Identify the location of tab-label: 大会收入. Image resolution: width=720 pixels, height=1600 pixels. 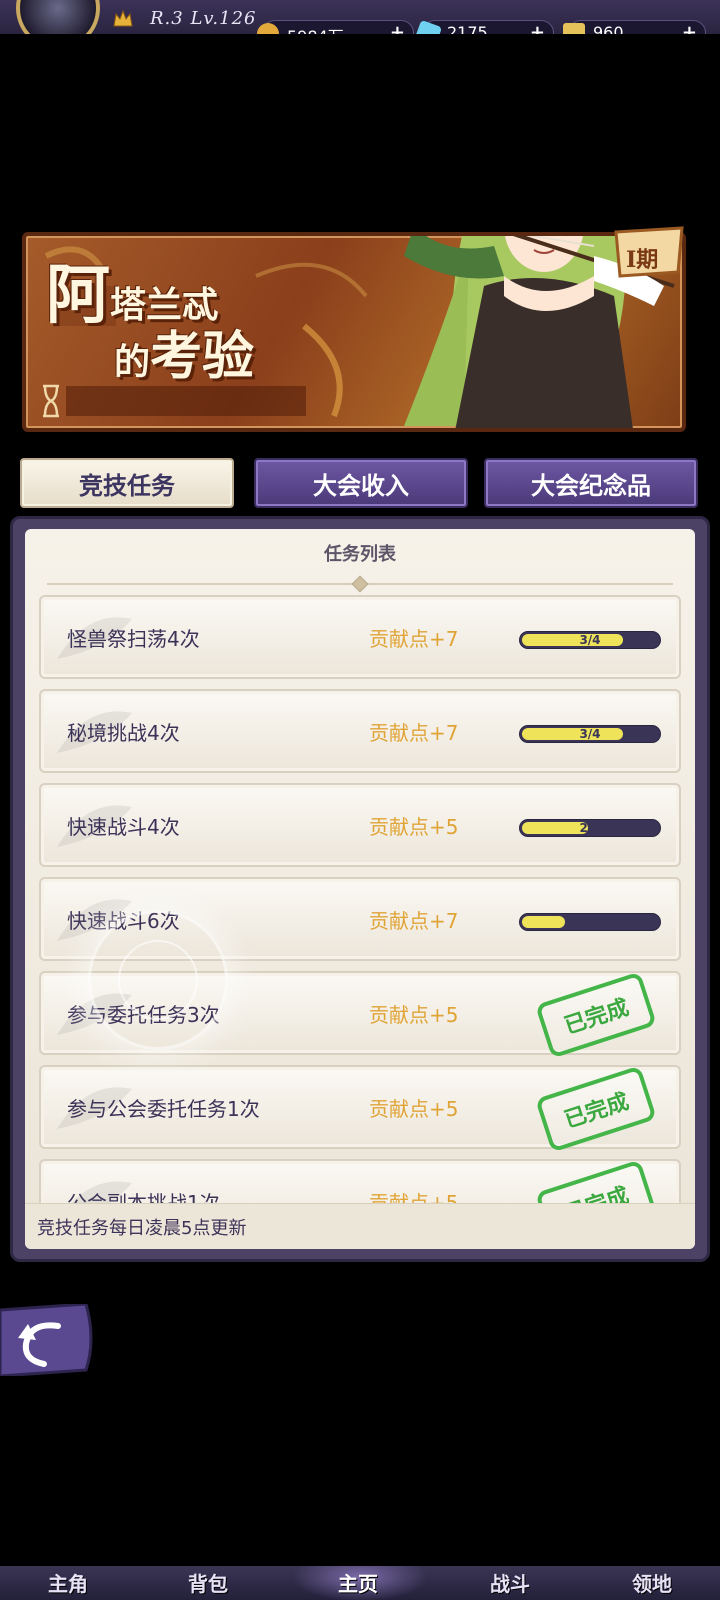
(361, 485).